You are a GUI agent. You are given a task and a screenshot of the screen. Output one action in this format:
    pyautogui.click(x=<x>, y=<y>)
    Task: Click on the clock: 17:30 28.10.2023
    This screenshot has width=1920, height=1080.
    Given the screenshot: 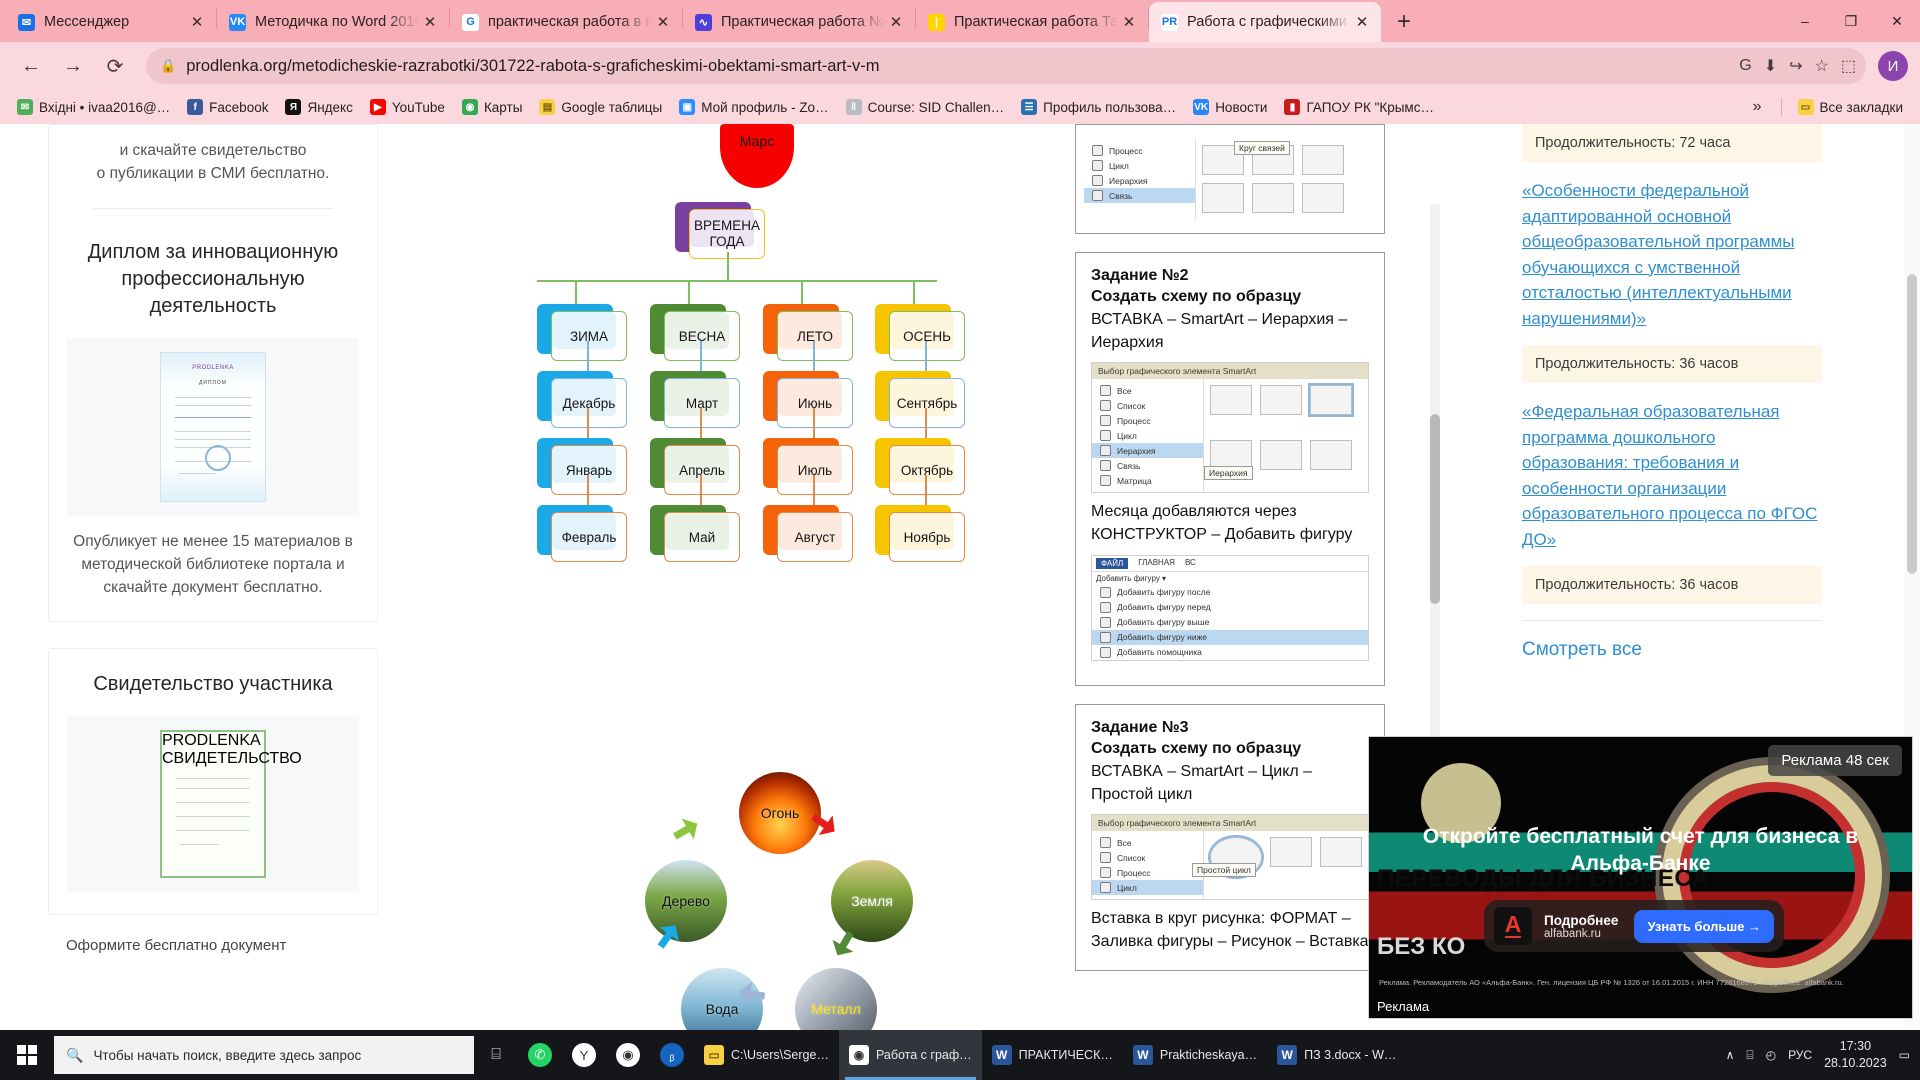 What is the action you would take?
    pyautogui.click(x=1855, y=1055)
    